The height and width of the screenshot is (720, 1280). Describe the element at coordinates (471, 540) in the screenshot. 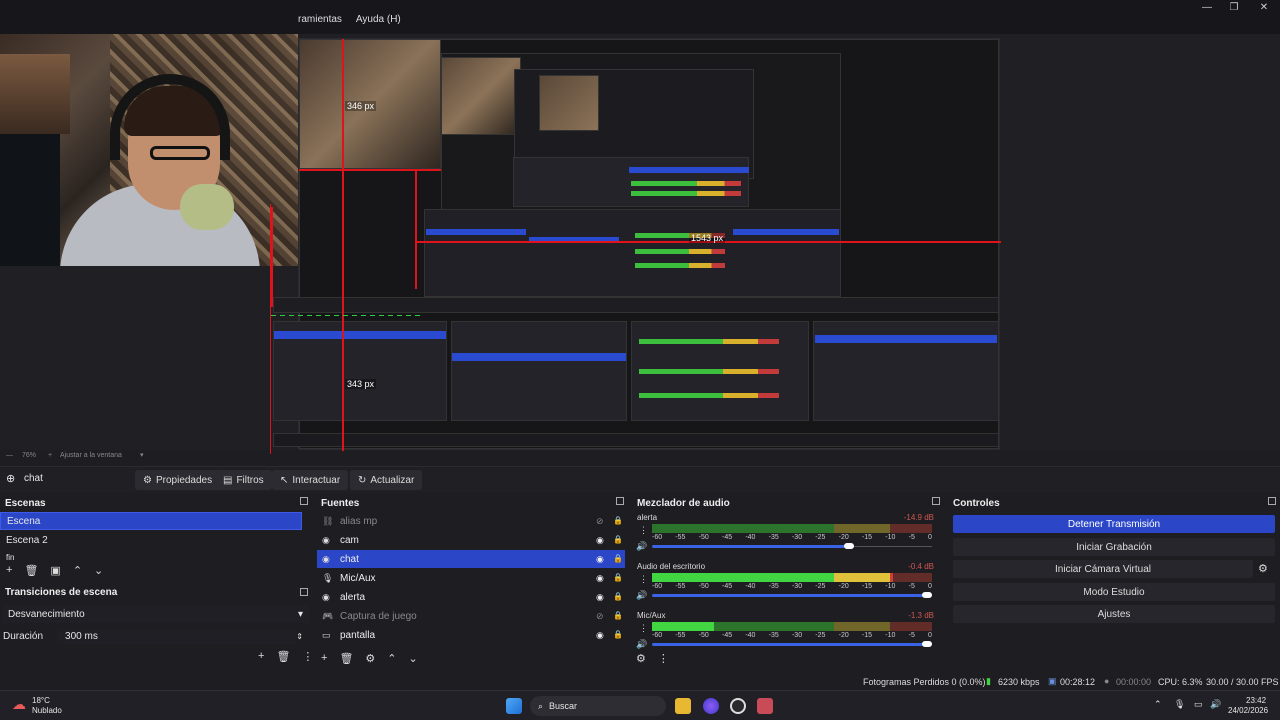

I see `source-item: ◉ cam ◉ 🔒` at that location.